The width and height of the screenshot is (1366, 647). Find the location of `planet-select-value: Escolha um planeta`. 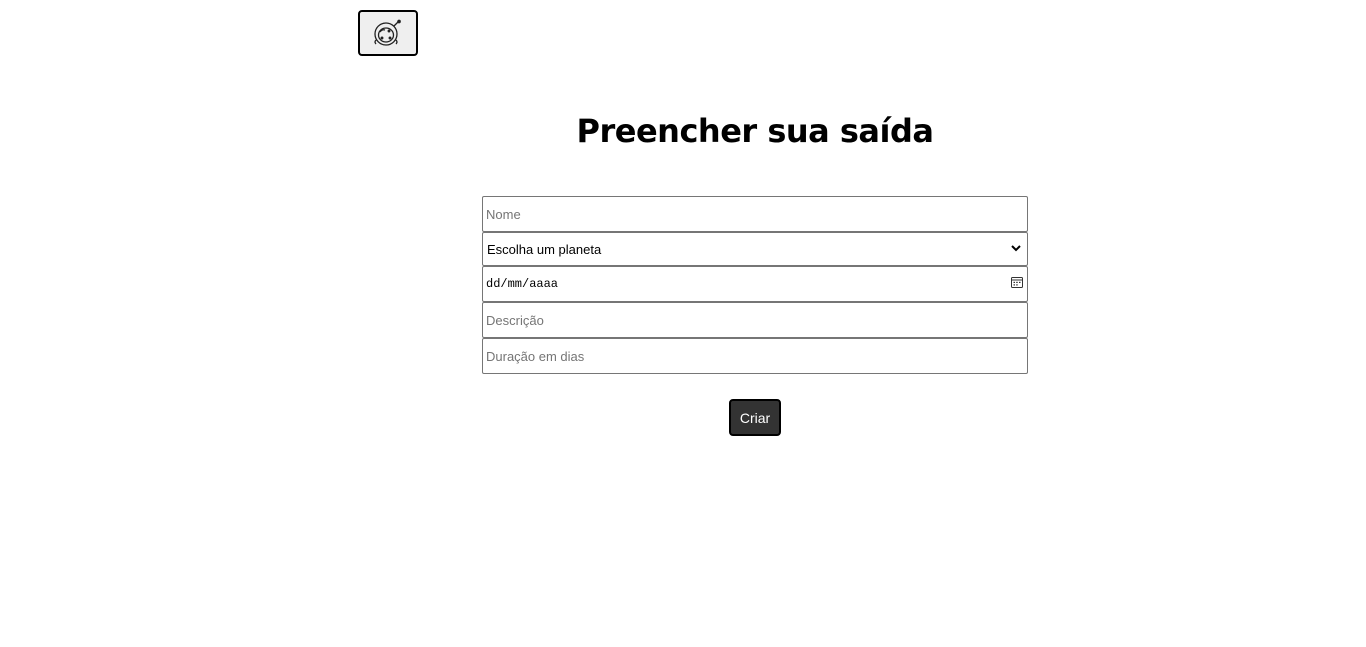

planet-select-value: Escolha um planeta is located at coordinates (544, 249).